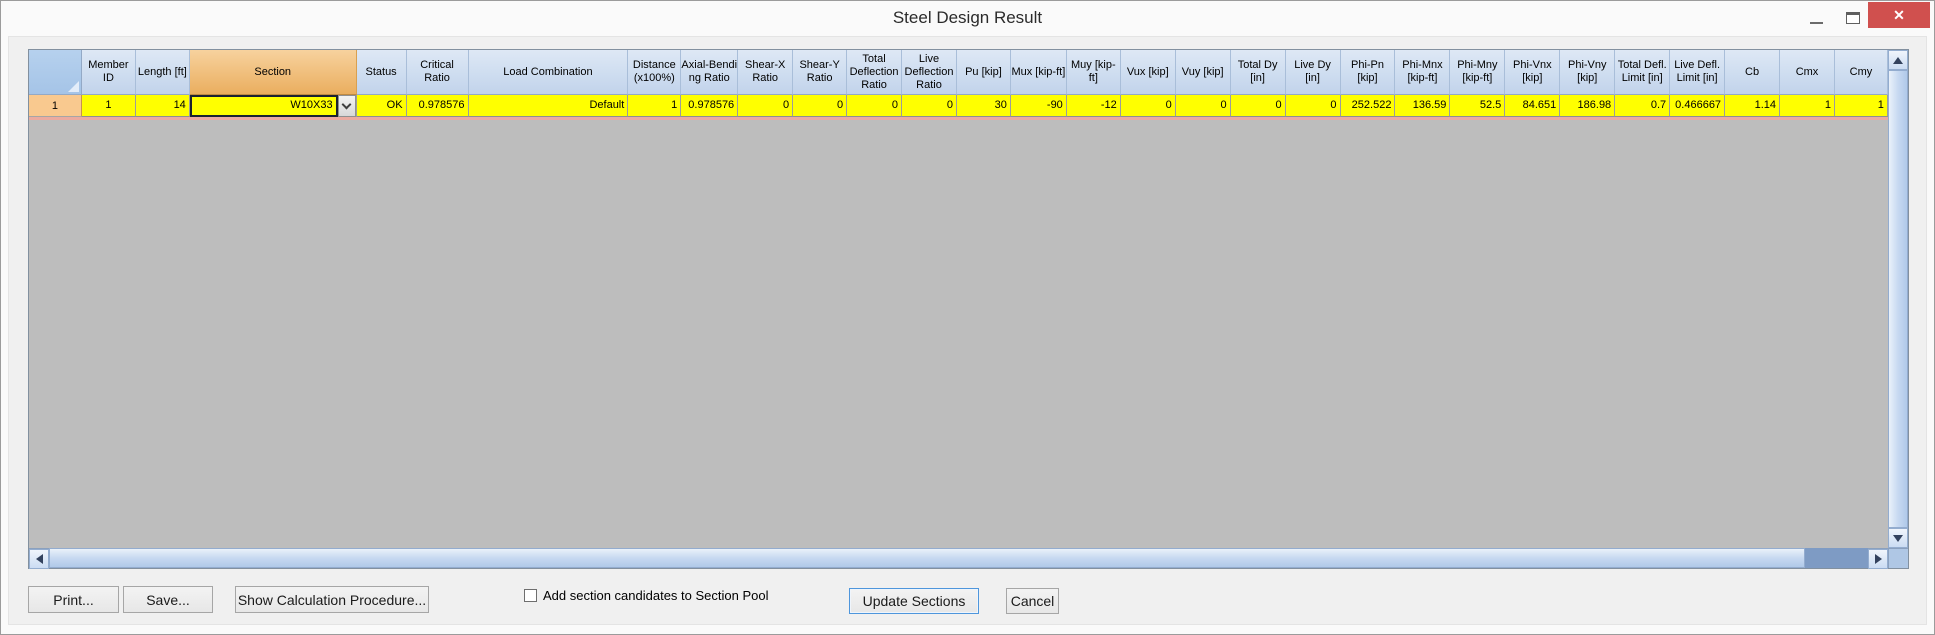 The height and width of the screenshot is (635, 1935). I want to click on cell-shear-x-ratio: 0, so click(766, 106).